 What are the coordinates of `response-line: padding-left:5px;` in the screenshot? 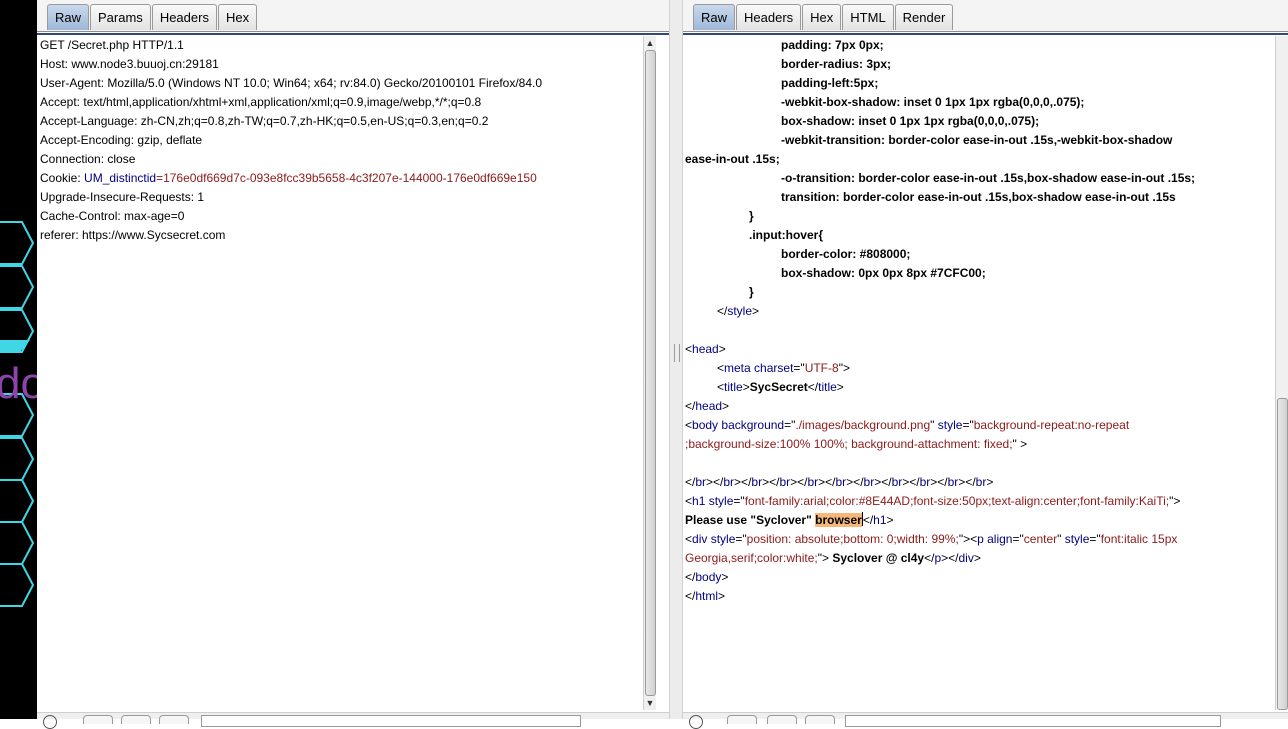 It's located at (940, 83).